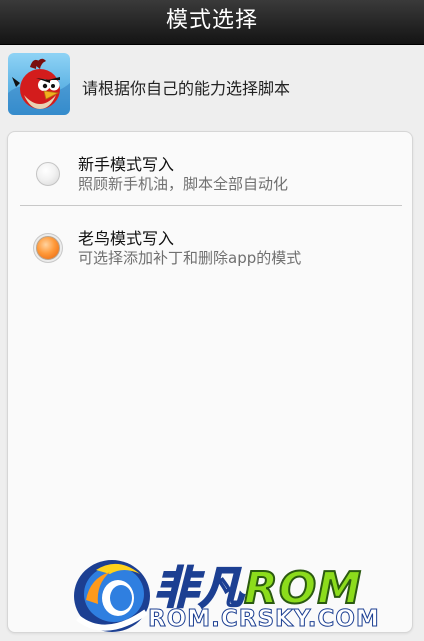 The image size is (424, 641). I want to click on radio-unselected-icon, so click(48, 174).